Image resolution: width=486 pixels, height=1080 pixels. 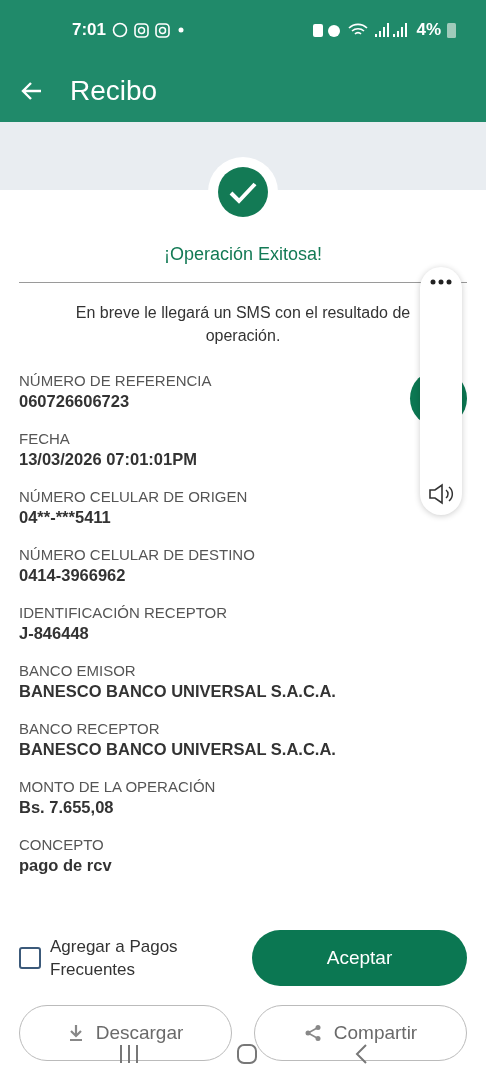 I want to click on battery-level: 4%, so click(x=428, y=30).